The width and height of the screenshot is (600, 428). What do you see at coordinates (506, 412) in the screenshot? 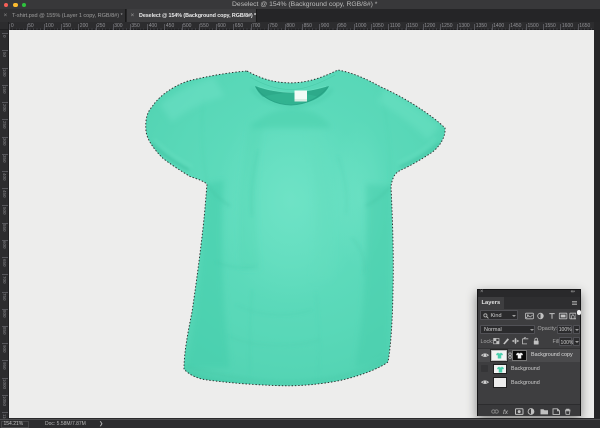
I see `svg-text: fx` at bounding box center [506, 412].